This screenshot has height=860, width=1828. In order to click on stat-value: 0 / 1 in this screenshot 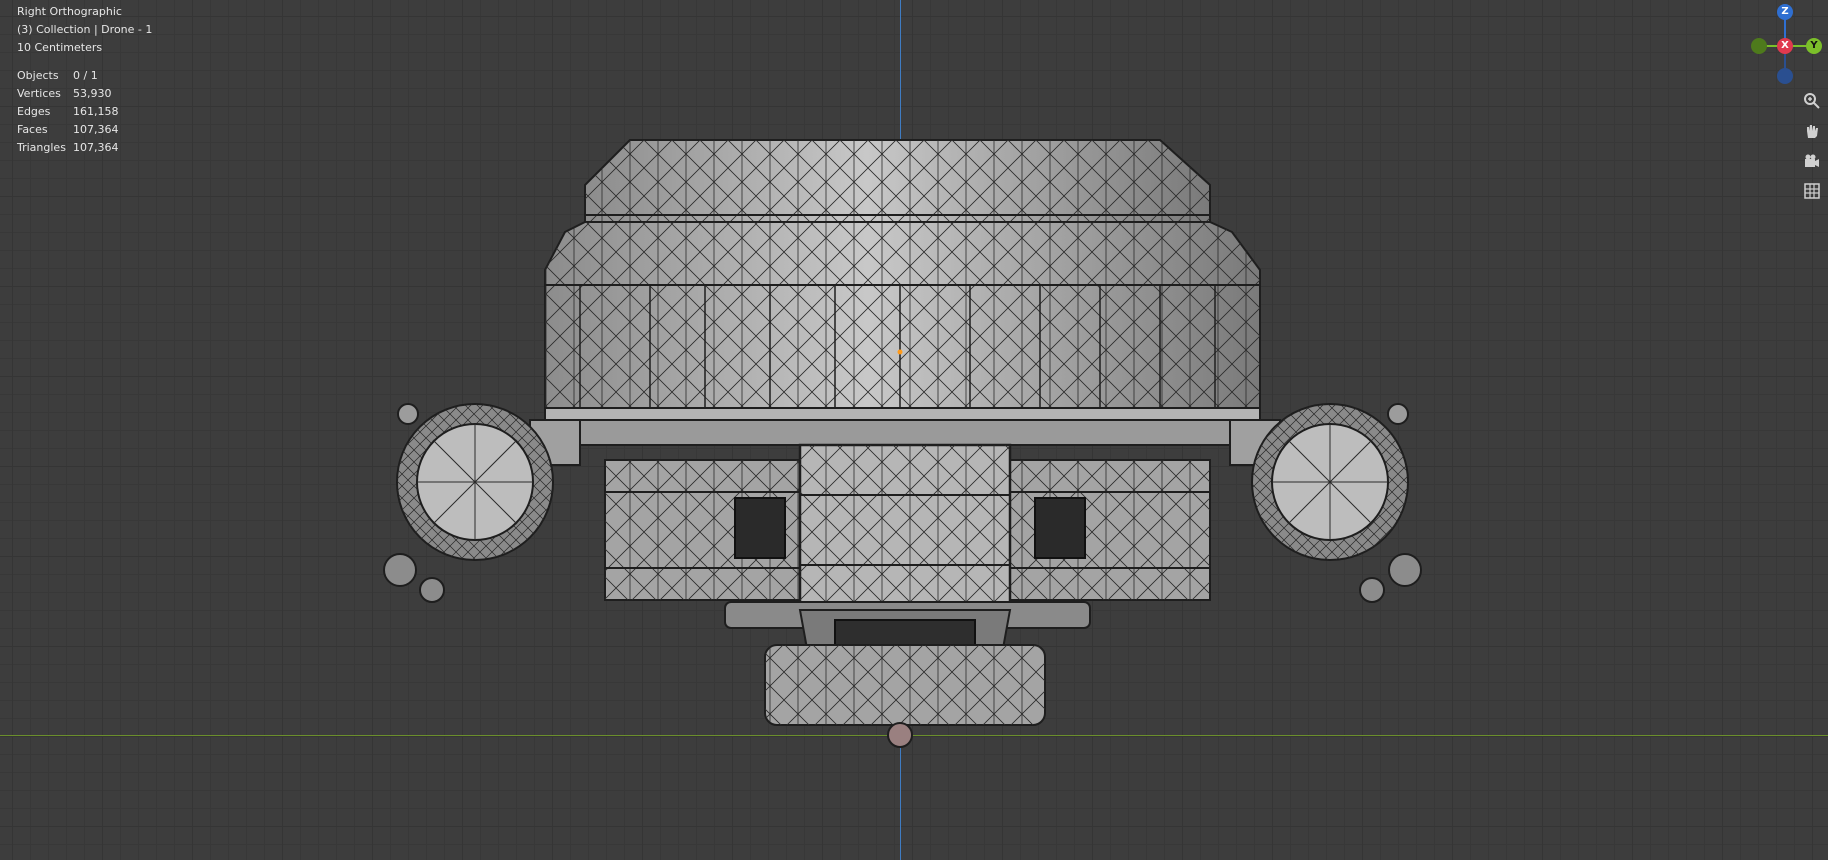, I will do `click(85, 75)`.